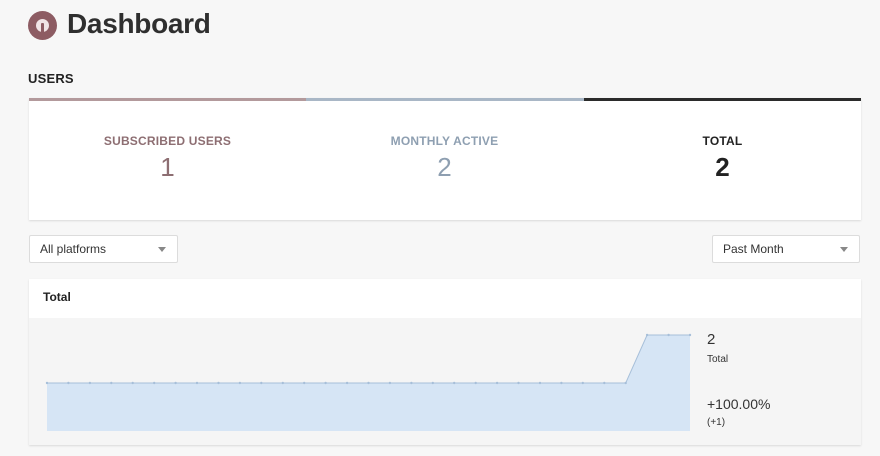 This screenshot has height=456, width=880. I want to click on period-dropdown-value: Past Month, so click(753, 249).